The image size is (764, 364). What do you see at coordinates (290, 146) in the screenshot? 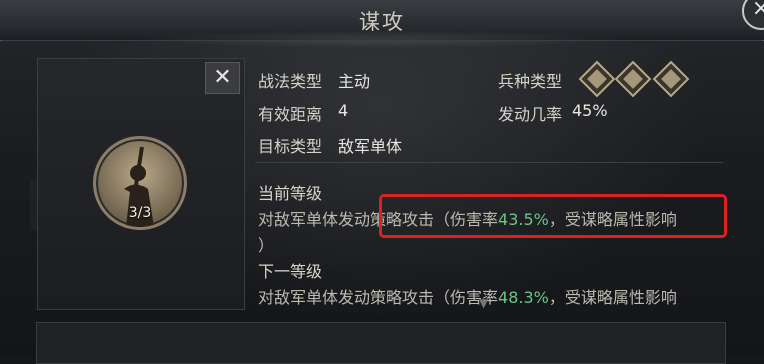
I see `target-label: 目标类型` at bounding box center [290, 146].